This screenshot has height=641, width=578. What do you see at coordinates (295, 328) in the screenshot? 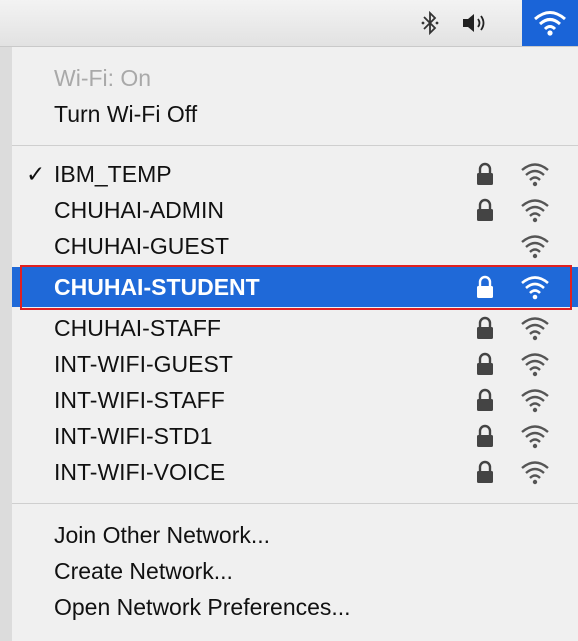
I see `network-item-chuhai-staff: CHUHAI-STAFF` at bounding box center [295, 328].